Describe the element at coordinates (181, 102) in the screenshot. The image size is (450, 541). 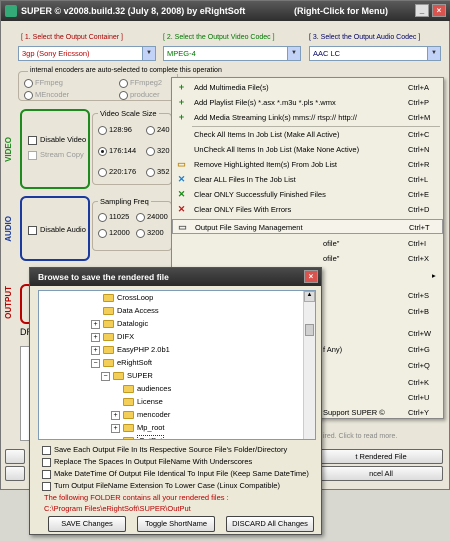
I see `add-playlist-icon: +` at that location.